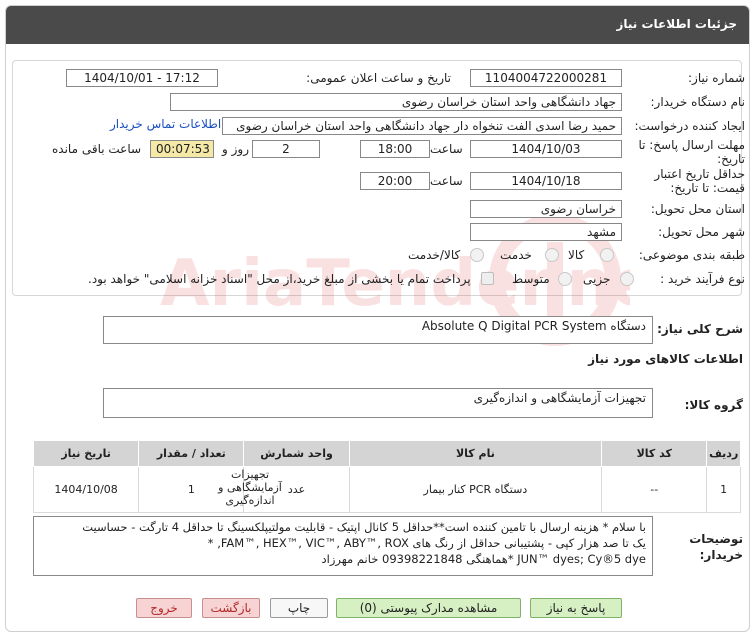  Describe the element at coordinates (723, 453) in the screenshot. I see `col-header-row-number: ردیف` at that location.